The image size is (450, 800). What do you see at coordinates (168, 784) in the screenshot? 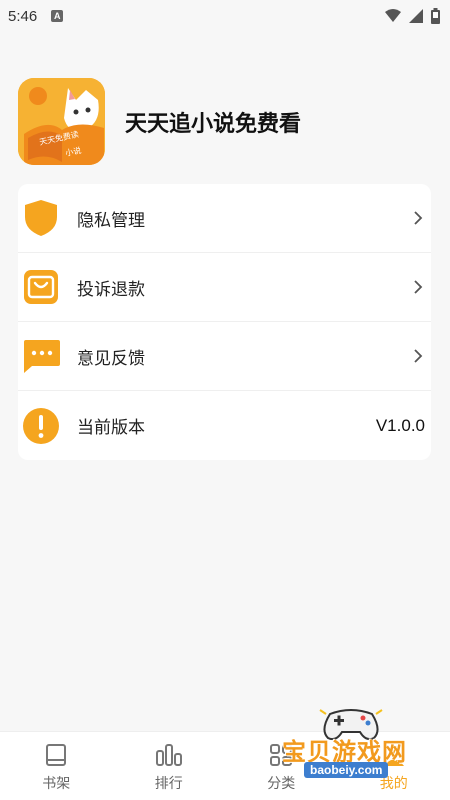
I see `nav-label: 排行` at bounding box center [168, 784].